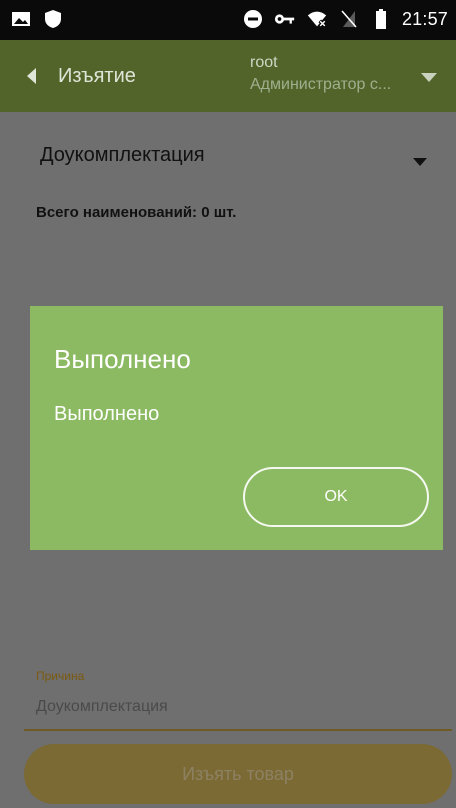 The height and width of the screenshot is (808, 456). Describe the element at coordinates (424, 18) in the screenshot. I see `status-time: 21:57` at that location.